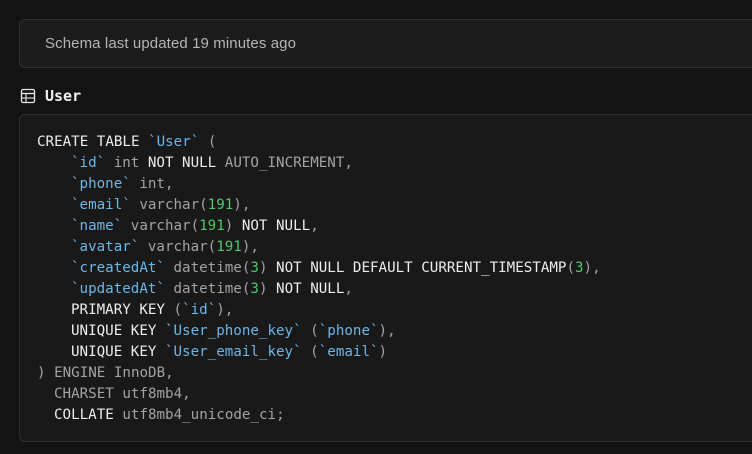 Image resolution: width=752 pixels, height=454 pixels. Describe the element at coordinates (421, 268) in the screenshot. I see `sql-keyword: NOT NULL DEFAULT CURRENT_TIMESTAMP` at that location.